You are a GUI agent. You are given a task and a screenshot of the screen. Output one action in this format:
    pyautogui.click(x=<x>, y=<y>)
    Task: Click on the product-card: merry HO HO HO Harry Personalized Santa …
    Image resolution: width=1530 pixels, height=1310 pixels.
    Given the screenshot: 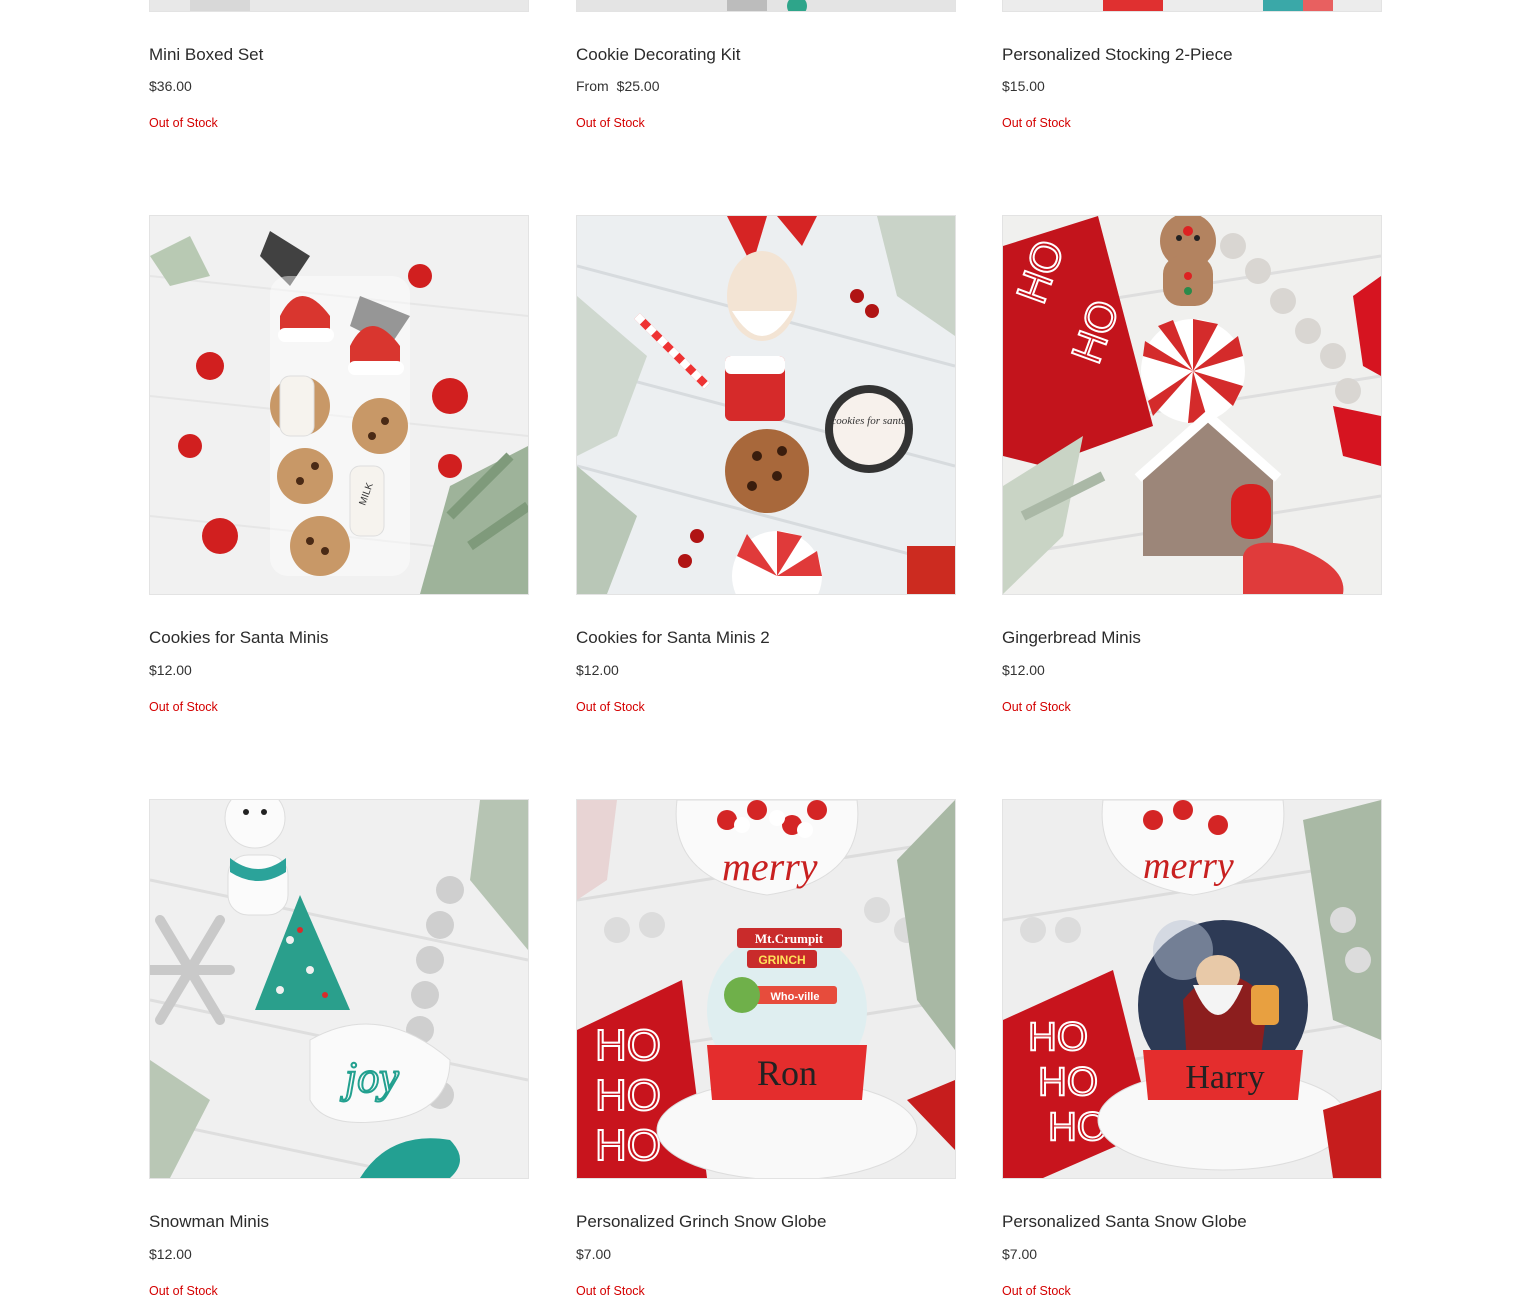 What is the action you would take?
    pyautogui.click(x=1192, y=1048)
    